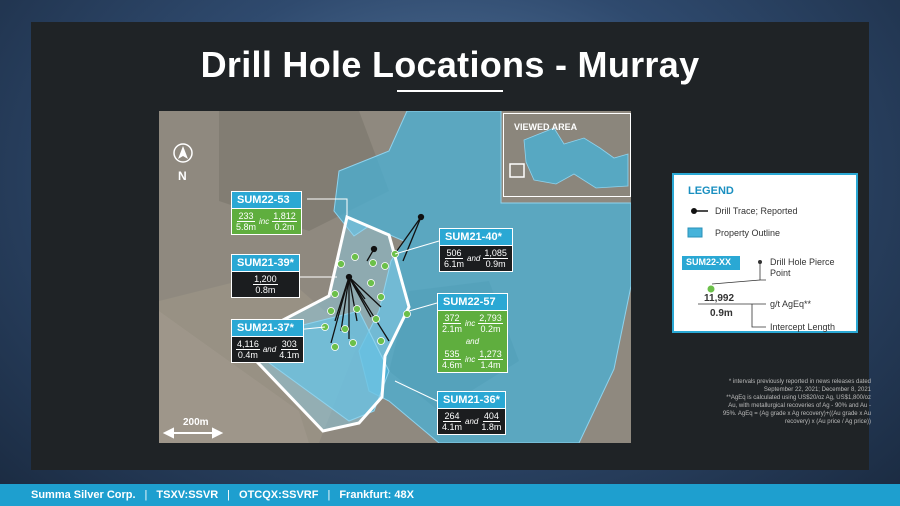  Describe the element at coordinates (268, 328) in the screenshot. I see `hole-name: SUM21-37*` at that location.